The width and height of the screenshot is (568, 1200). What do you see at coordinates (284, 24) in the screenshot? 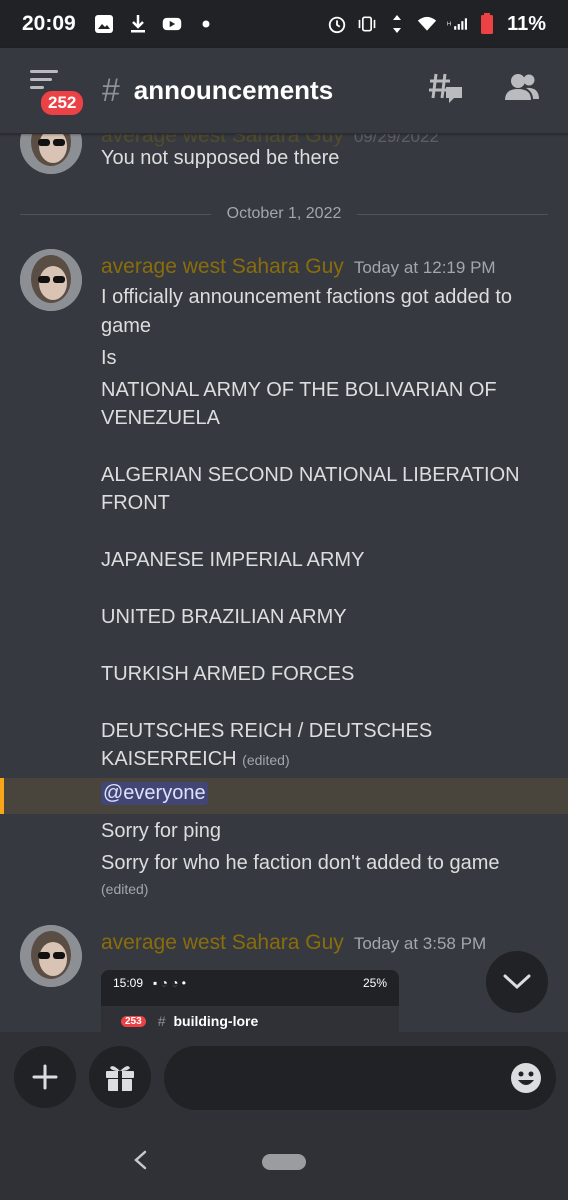
I see `status-bar: 20:09 H 11%` at bounding box center [284, 24].